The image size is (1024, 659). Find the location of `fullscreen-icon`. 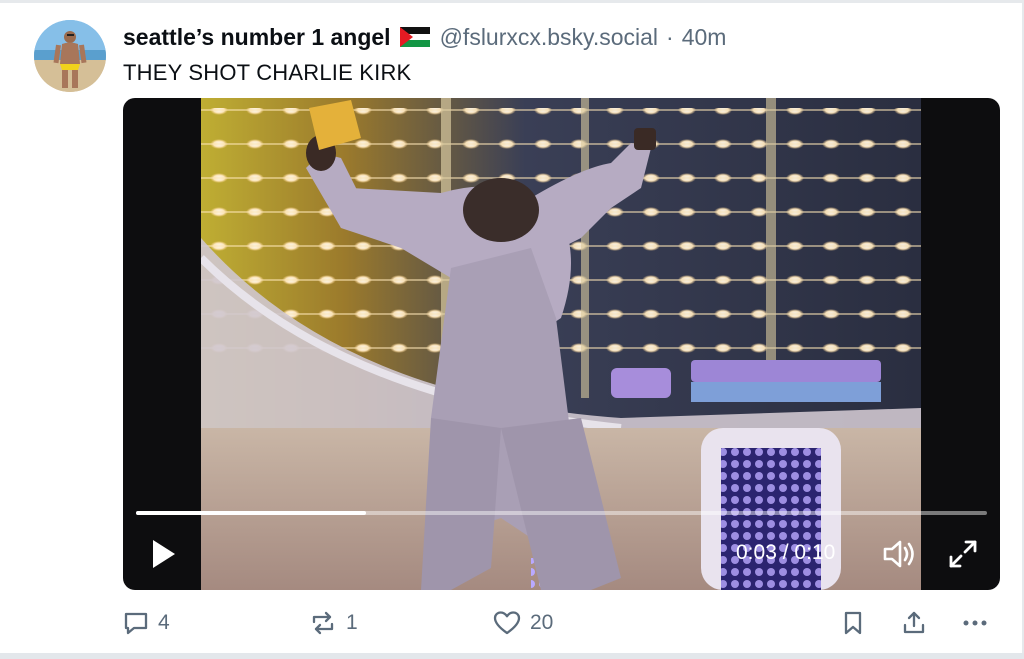

fullscreen-icon is located at coordinates (963, 554).